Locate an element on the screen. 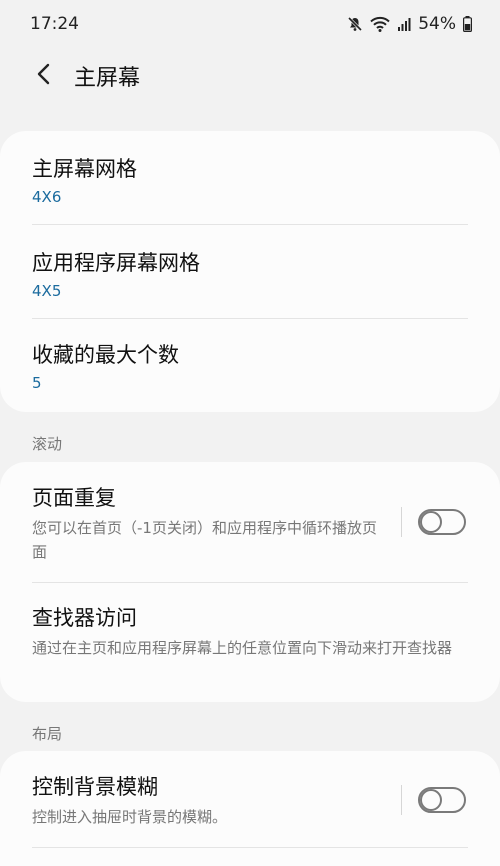 Image resolution: width=500 pixels, height=866 pixels. max-favorites-item: 收藏的最大个数 5 is located at coordinates (250, 365).